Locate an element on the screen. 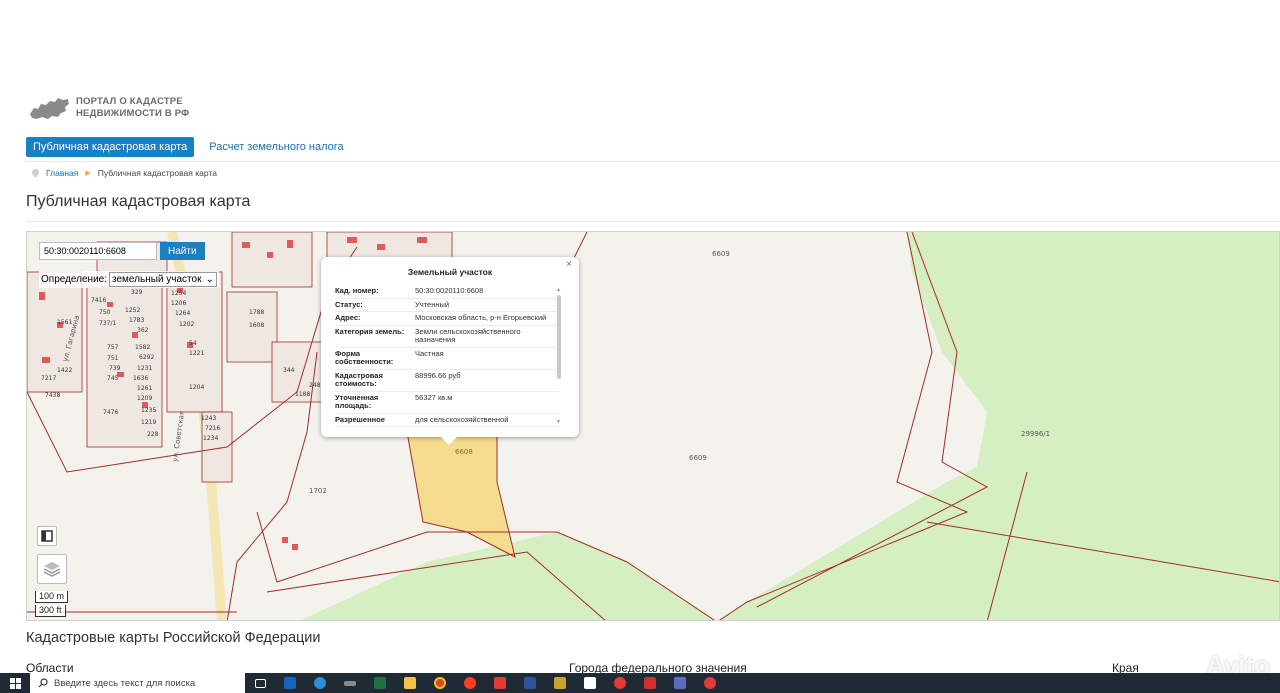 The height and width of the screenshot is (693, 1280). folder-icon is located at coordinates (410, 683).